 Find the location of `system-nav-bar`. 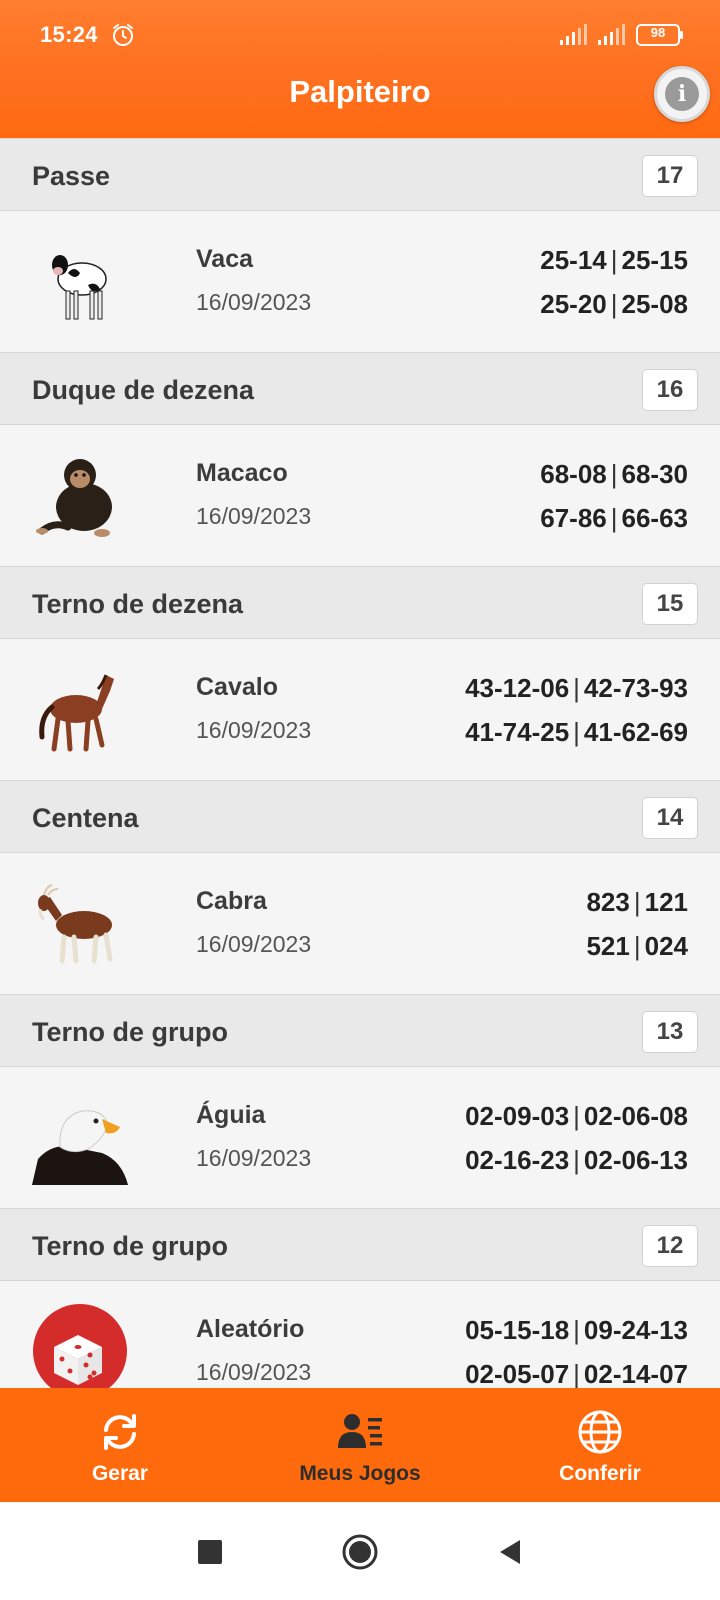

system-nav-bar is located at coordinates (360, 1551).